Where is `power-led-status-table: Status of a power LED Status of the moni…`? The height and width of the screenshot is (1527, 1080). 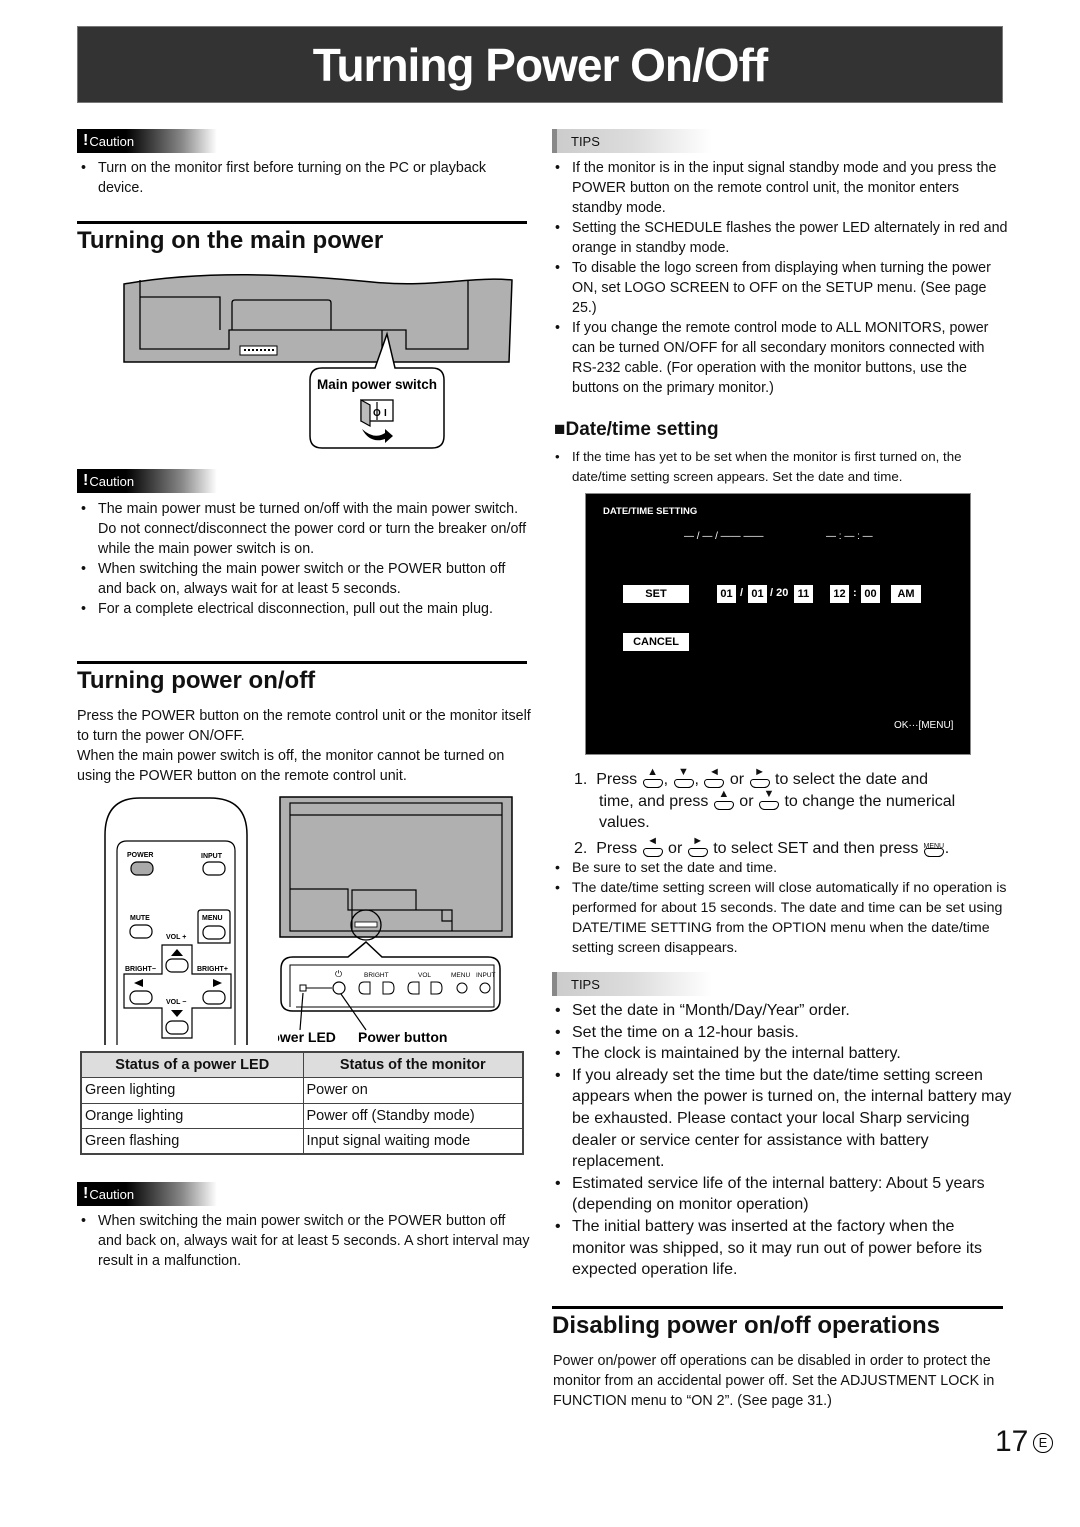 power-led-status-table: Status of a power LED Status of the moni… is located at coordinates (302, 1103).